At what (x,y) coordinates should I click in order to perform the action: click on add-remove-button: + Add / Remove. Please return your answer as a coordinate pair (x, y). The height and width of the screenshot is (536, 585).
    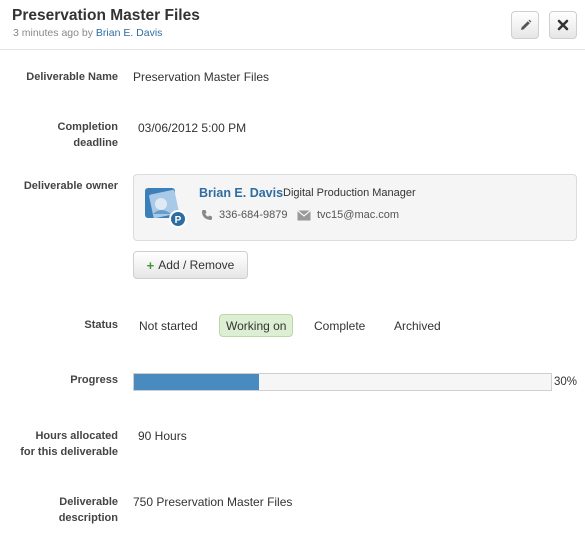
    Looking at the image, I should click on (190, 265).